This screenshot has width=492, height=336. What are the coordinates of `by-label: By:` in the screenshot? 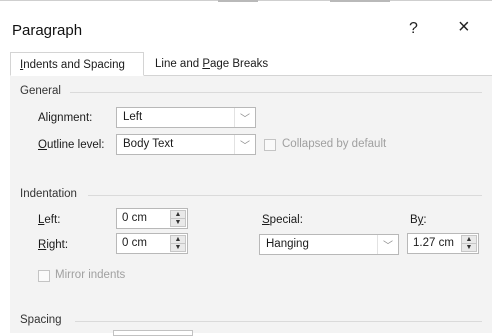 It's located at (418, 220).